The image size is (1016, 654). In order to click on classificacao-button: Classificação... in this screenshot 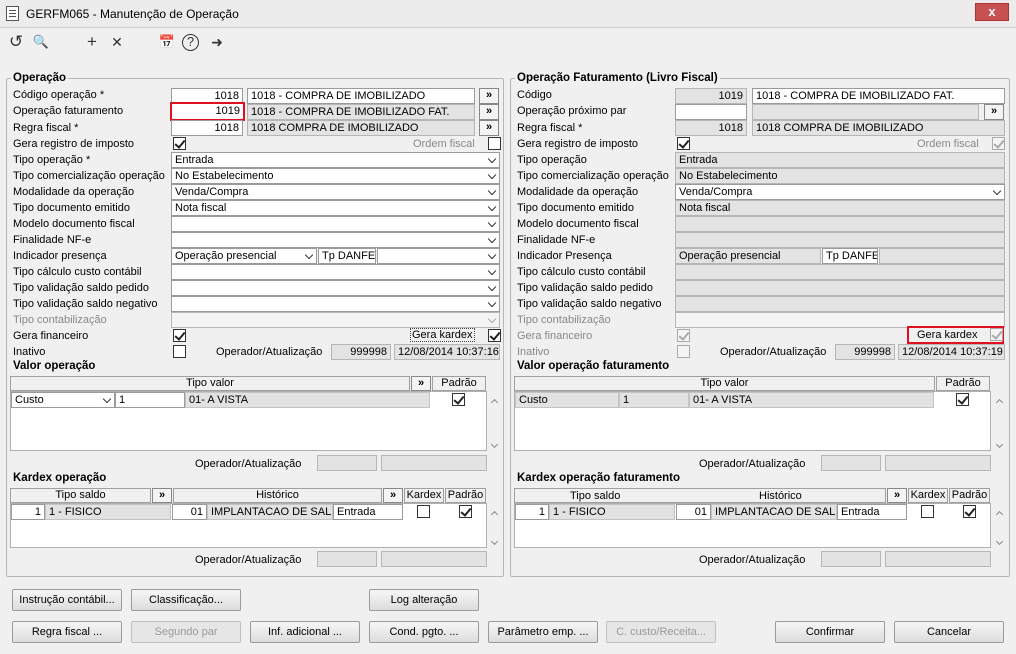, I will do `click(186, 600)`.